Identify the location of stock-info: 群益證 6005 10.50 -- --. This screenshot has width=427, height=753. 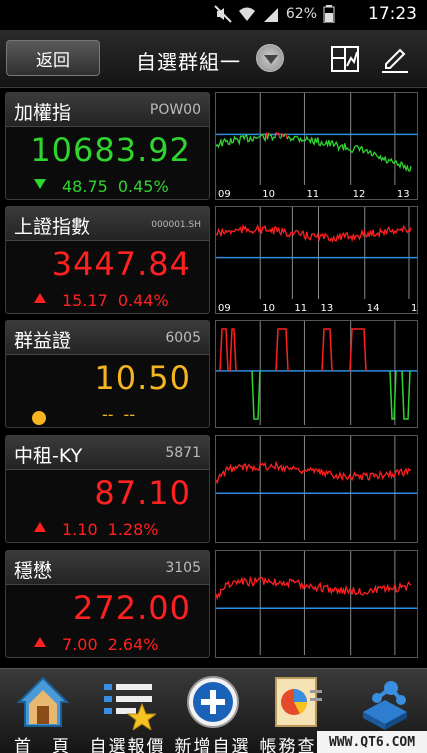
(107, 374).